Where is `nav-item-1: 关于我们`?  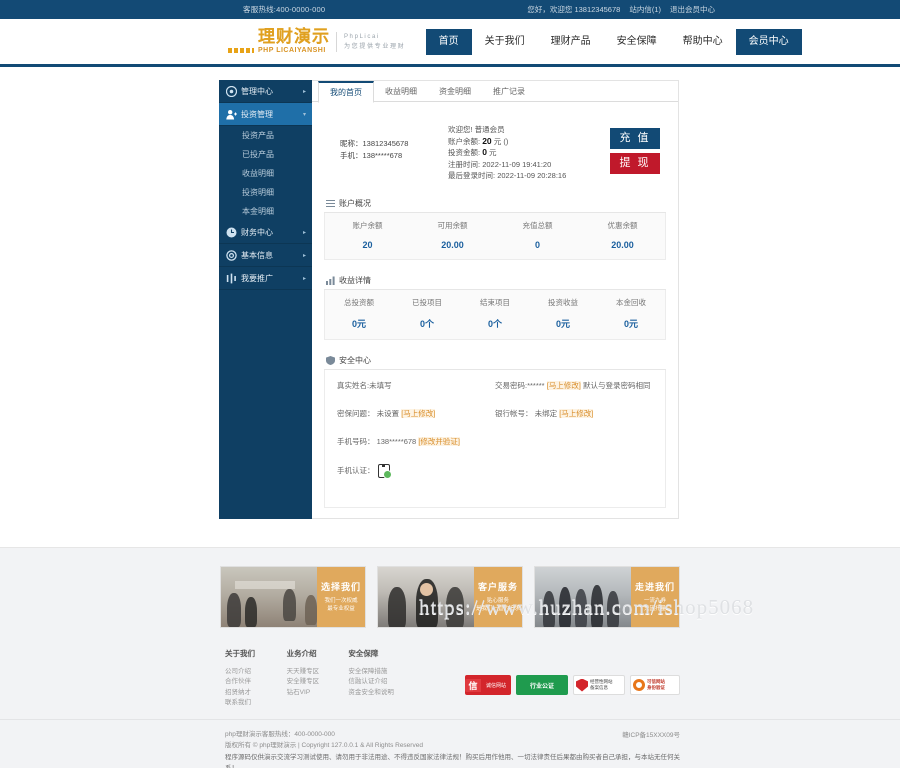 nav-item-1: 关于我们 is located at coordinates (505, 42).